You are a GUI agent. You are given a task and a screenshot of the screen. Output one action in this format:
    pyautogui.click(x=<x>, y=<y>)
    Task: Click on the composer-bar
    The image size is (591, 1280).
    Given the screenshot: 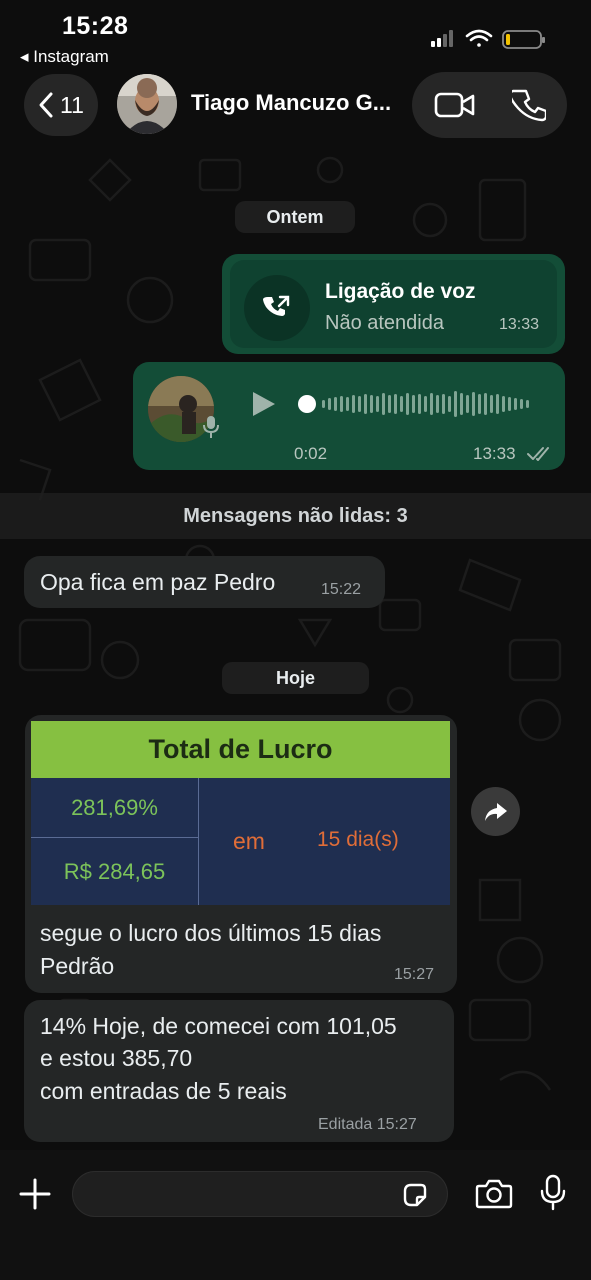 What is the action you would take?
    pyautogui.click(x=295, y=1215)
    